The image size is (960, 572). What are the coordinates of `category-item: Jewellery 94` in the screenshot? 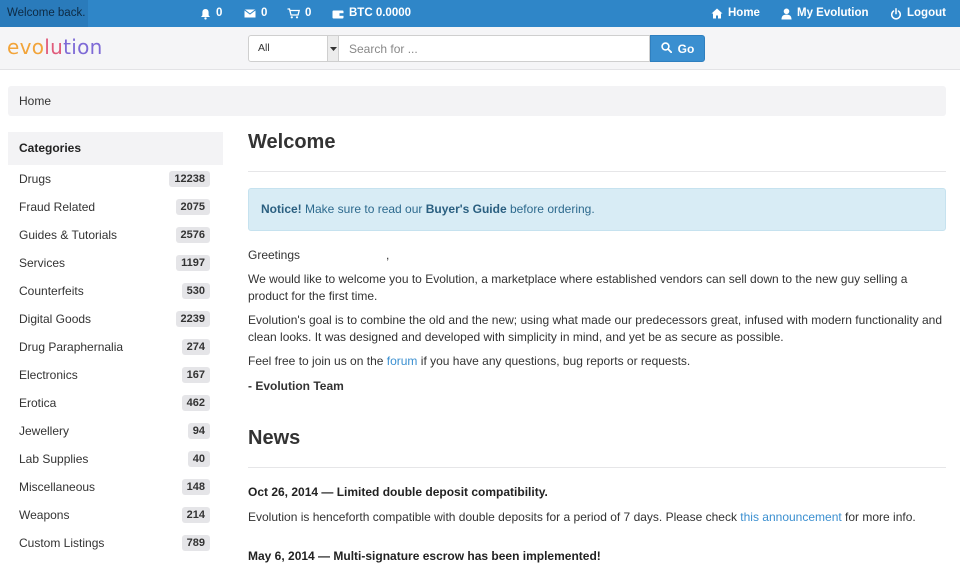 It's located at (115, 431).